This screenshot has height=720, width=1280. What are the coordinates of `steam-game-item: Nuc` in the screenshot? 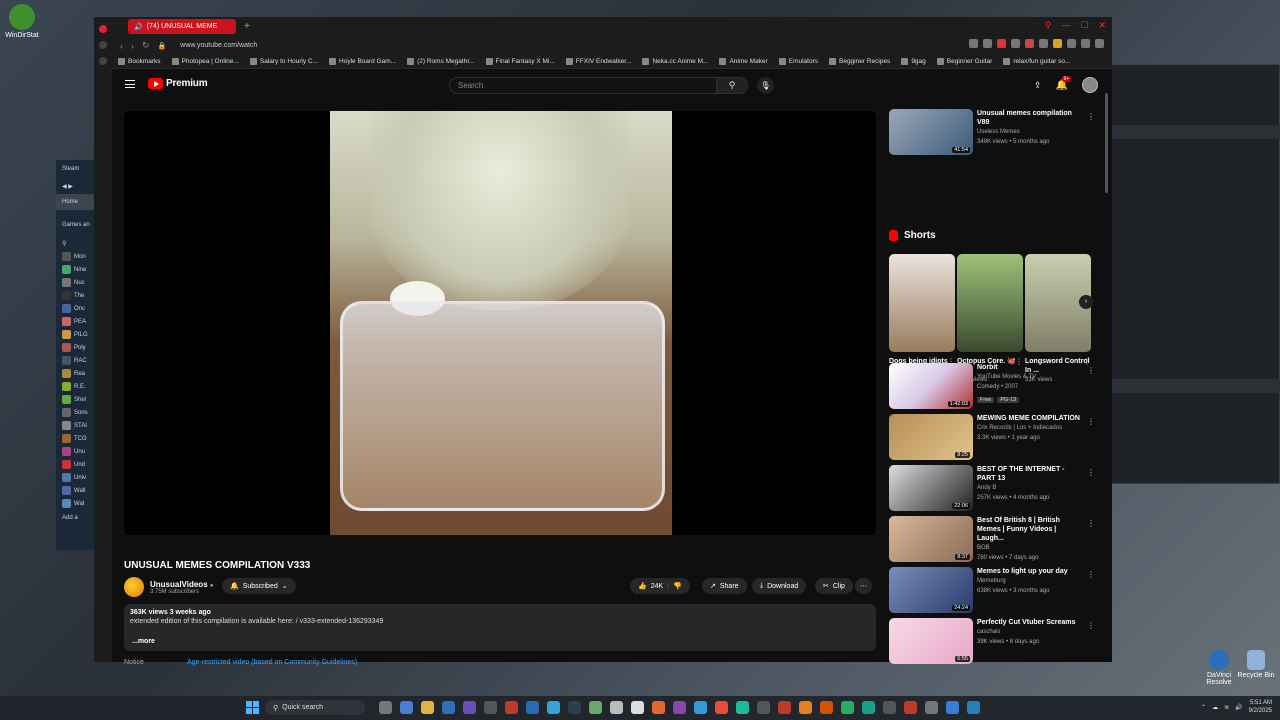 It's located at (75, 282).